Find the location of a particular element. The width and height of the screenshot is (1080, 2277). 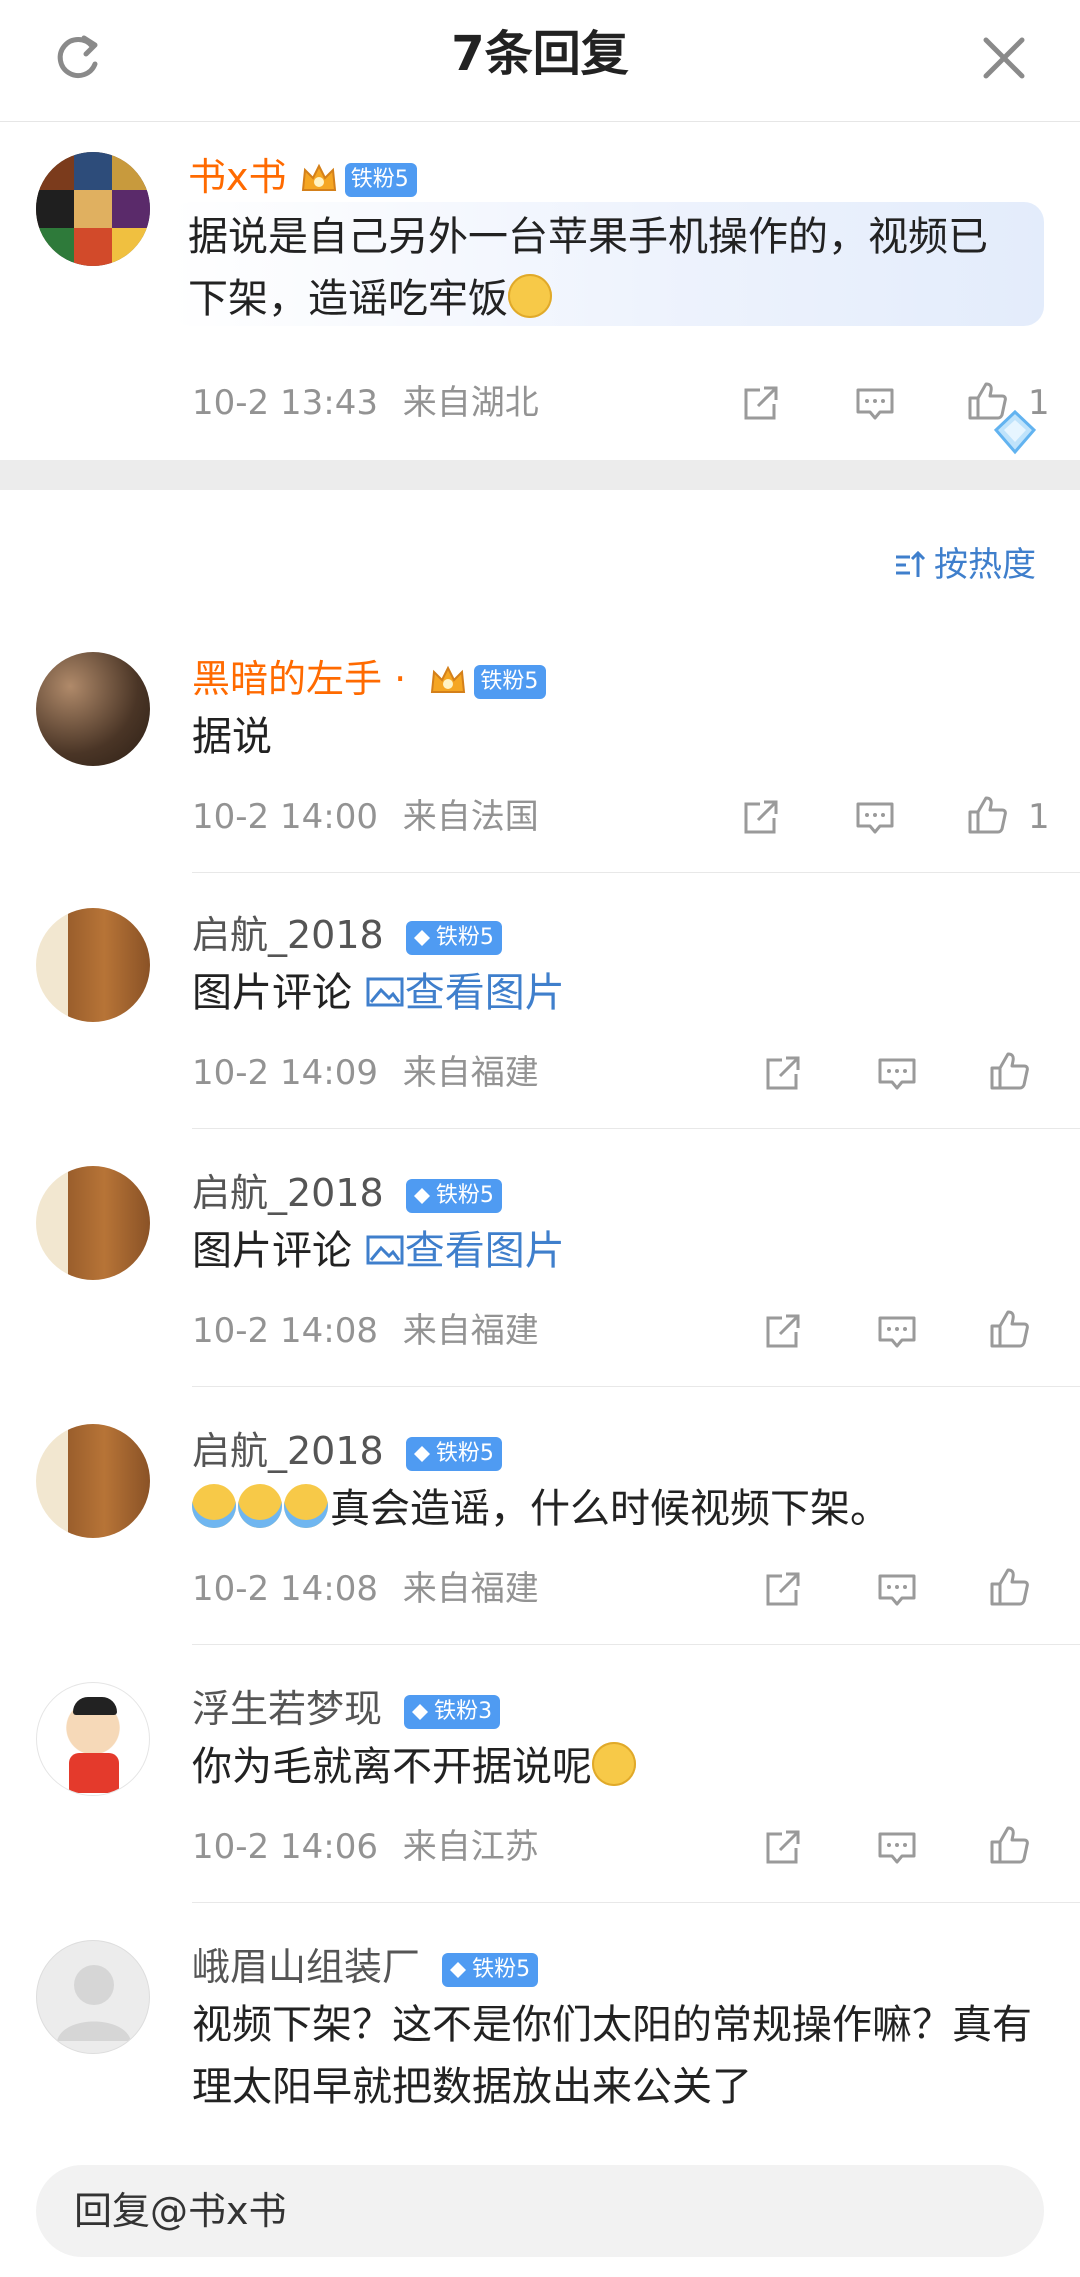

comment-text-content: 据说是自己另外一台苹果手机操作的，视频已下架，造谣吃牢饭 is located at coordinates (588, 268).